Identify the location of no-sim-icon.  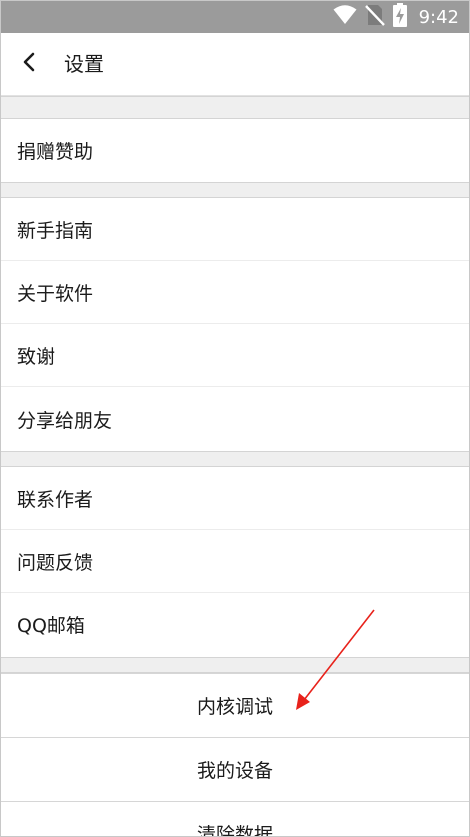
(374, 17).